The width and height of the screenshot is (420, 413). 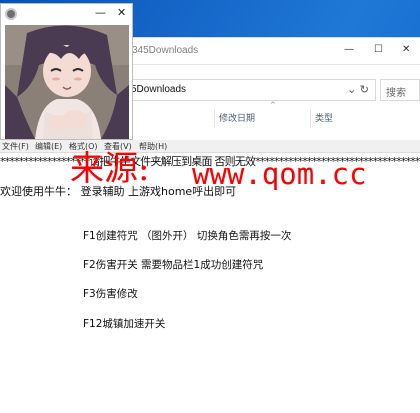 I want to click on menu-file: 文件(F), so click(x=15, y=146).